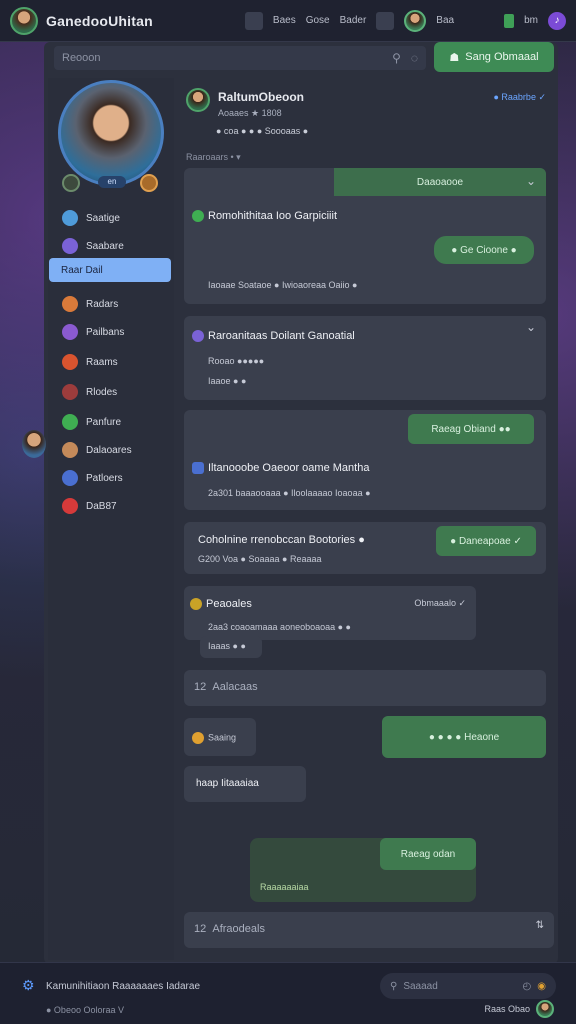  What do you see at coordinates (284, 887) in the screenshot?
I see `draft-meta: Raaaaaaiaa` at bounding box center [284, 887].